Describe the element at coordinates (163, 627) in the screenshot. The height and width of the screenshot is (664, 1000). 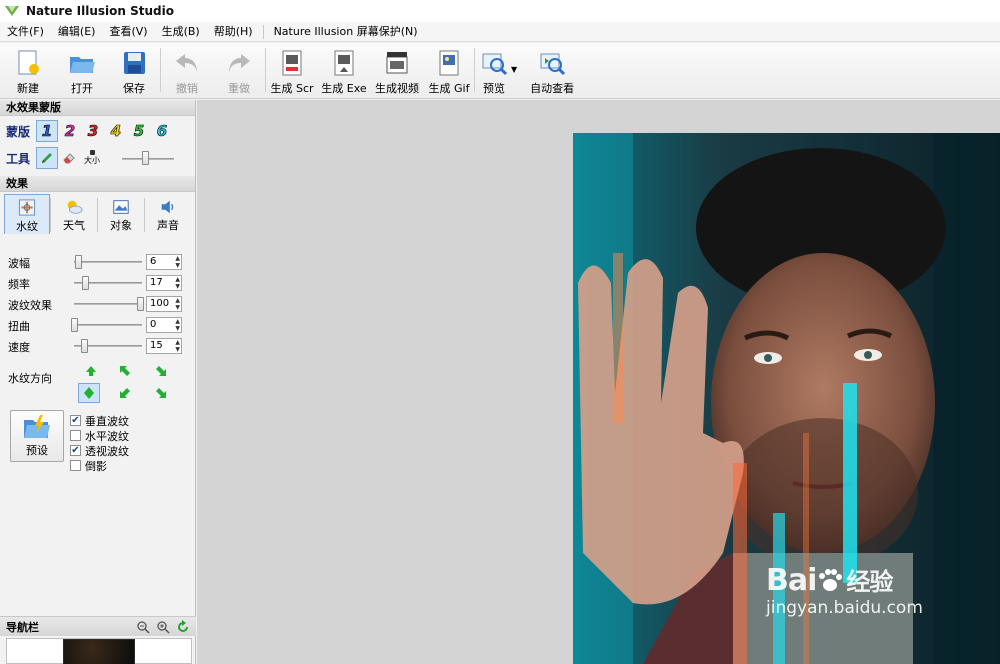
I see `zoom-in-icon` at that location.